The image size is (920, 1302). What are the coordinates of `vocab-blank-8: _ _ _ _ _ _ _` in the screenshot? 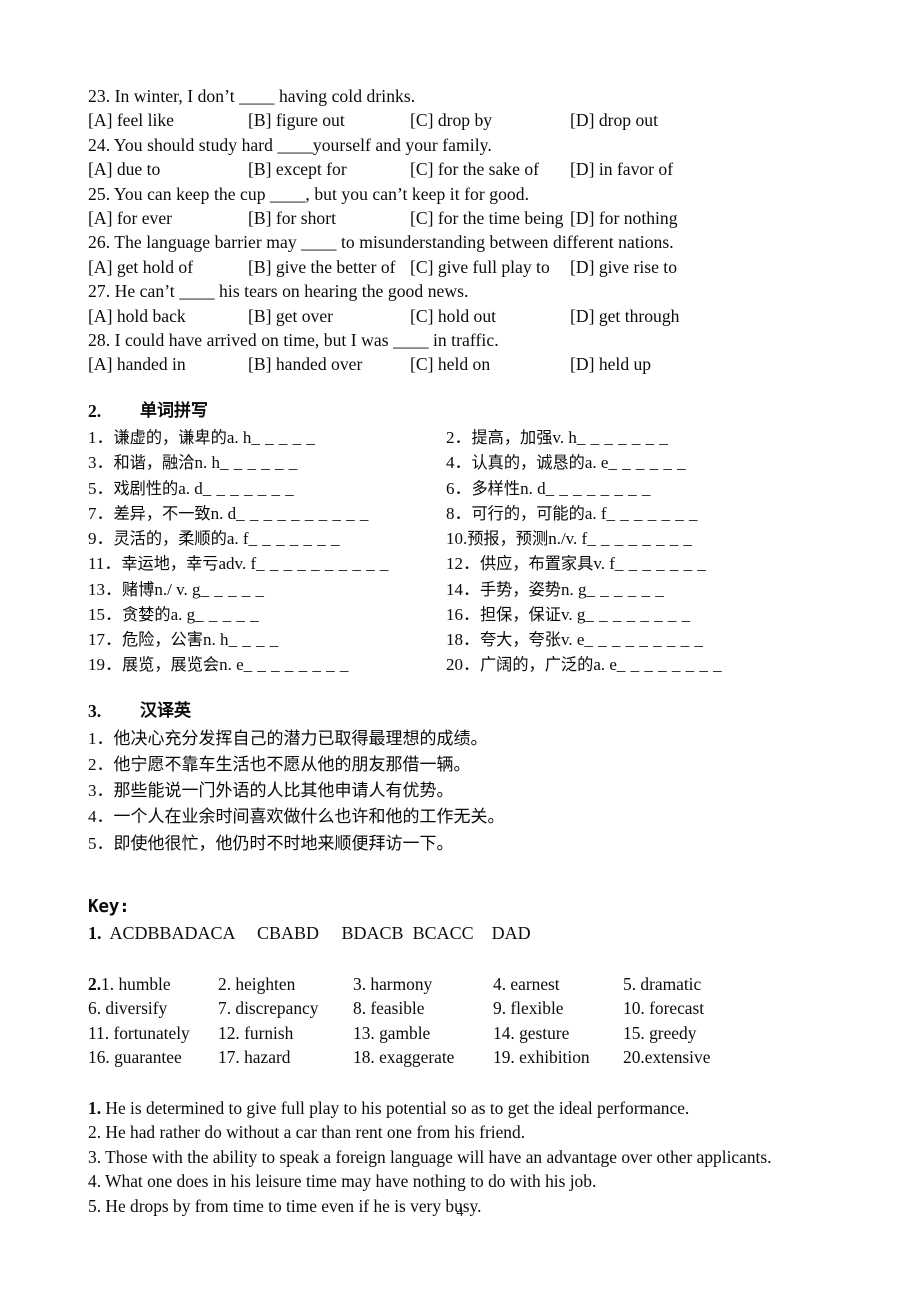 It's located at (653, 513).